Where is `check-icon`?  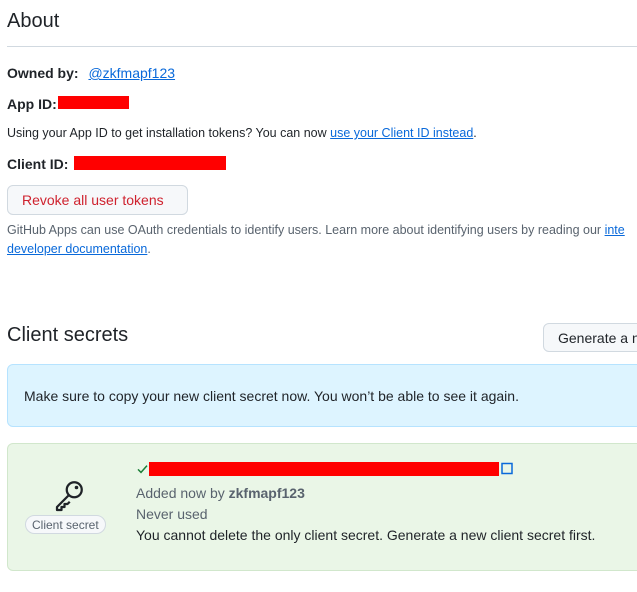 check-icon is located at coordinates (142, 469).